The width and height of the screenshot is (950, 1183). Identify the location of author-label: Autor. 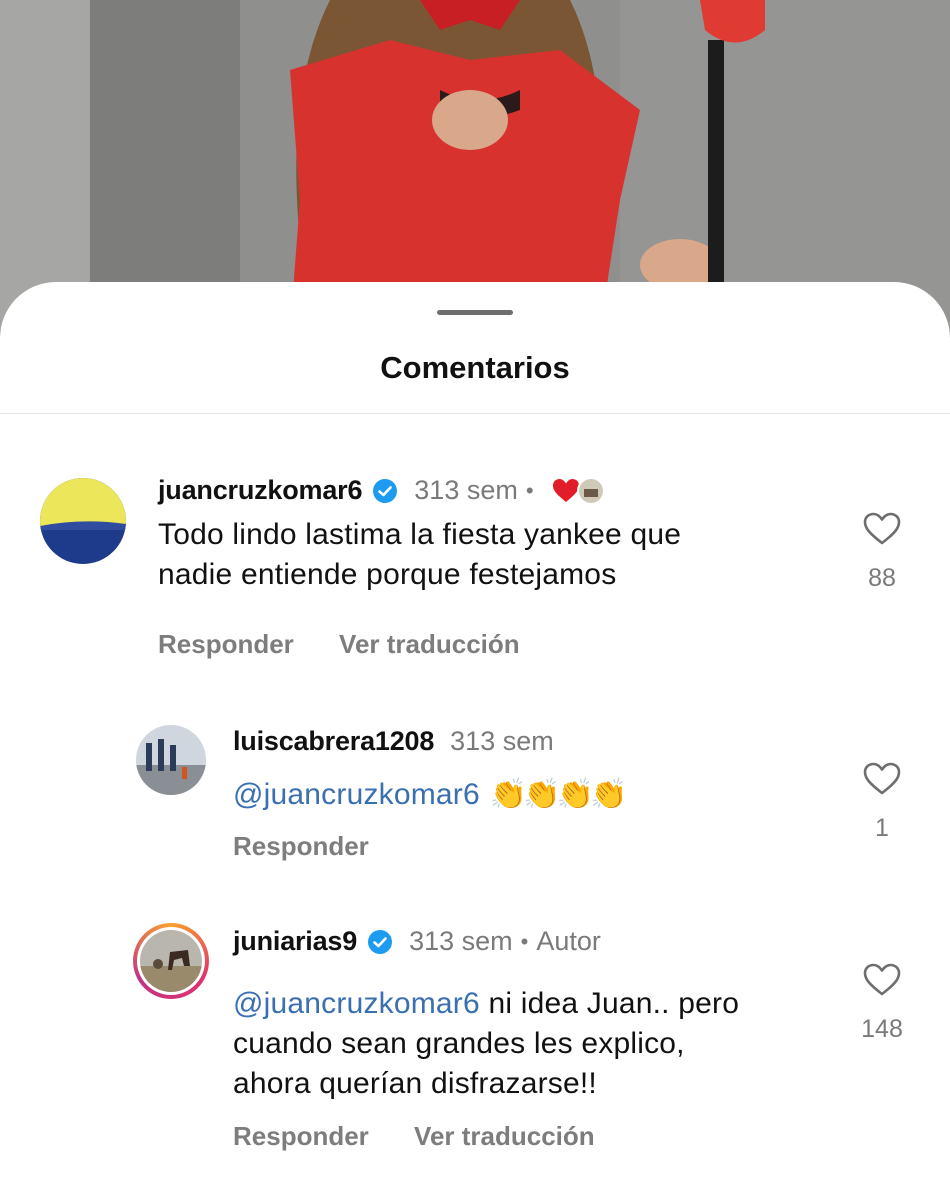
(568, 941).